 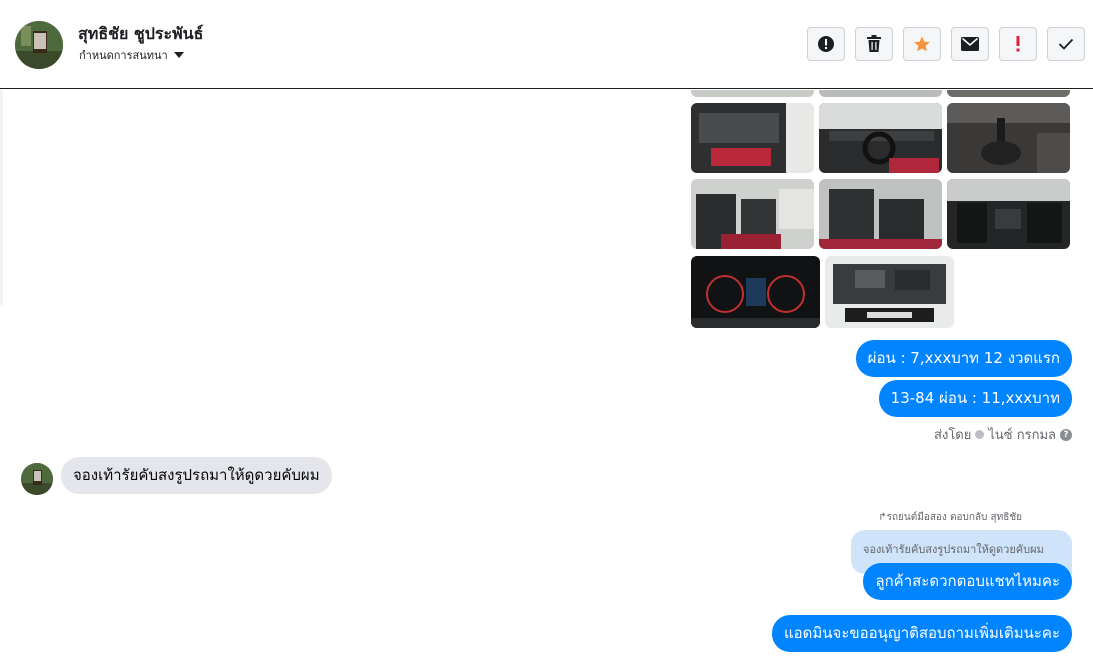 I want to click on incoming-message: จองเท้ารัยคับสงรูปรถมาให้ดูดวยคับผม, so click(x=196, y=475).